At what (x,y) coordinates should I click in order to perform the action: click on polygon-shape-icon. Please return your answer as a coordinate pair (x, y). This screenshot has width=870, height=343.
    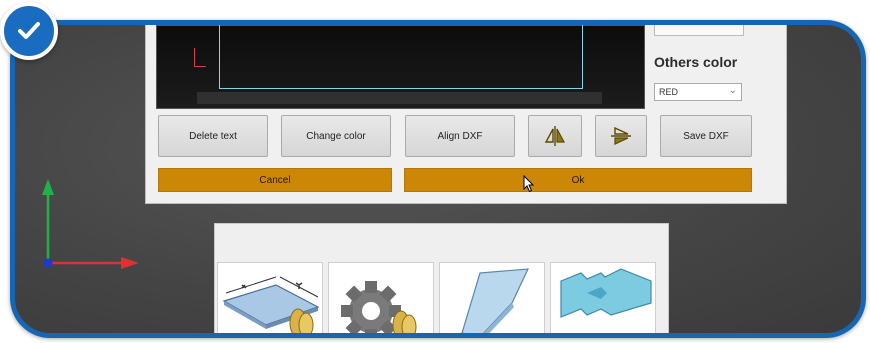
    Looking at the image, I should click on (495, 300).